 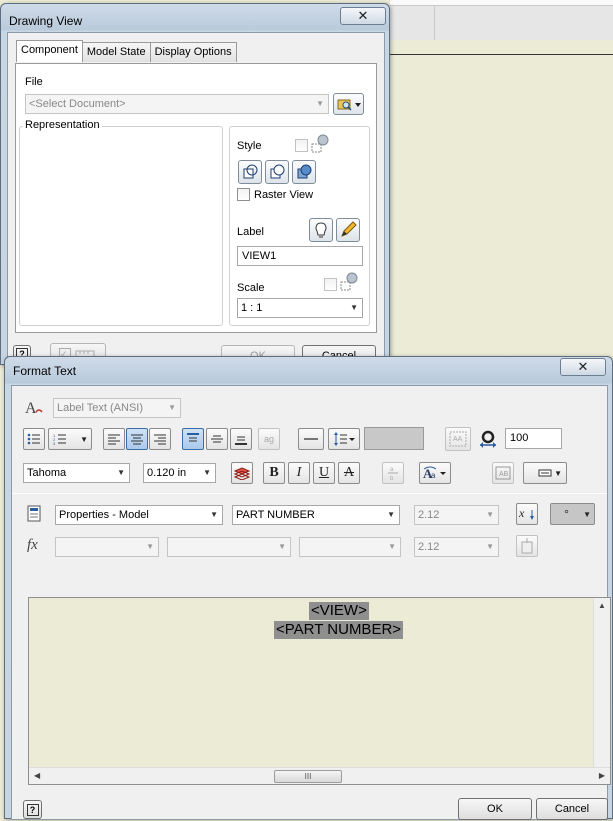 I want to click on add-parameter-button, so click(x=527, y=546).